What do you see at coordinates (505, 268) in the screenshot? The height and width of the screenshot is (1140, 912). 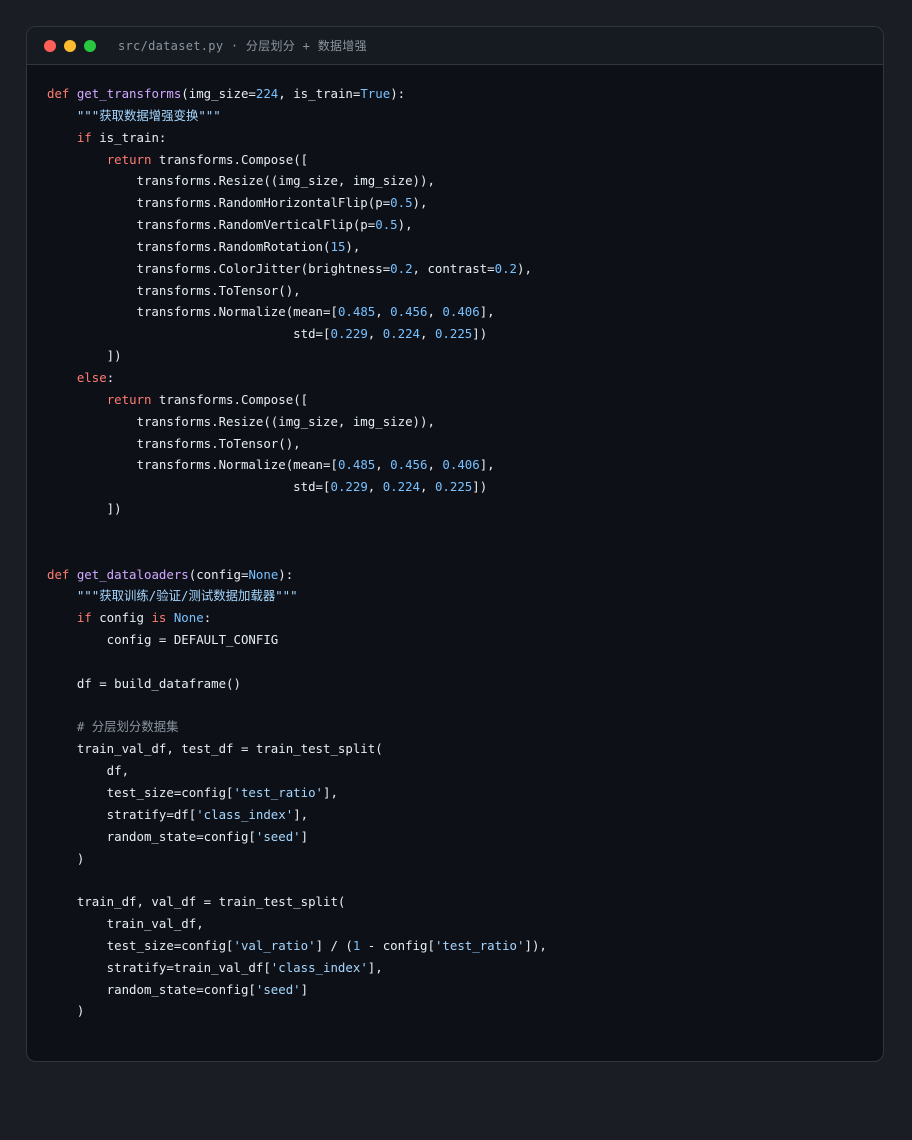 I see `number-token: 0.2` at bounding box center [505, 268].